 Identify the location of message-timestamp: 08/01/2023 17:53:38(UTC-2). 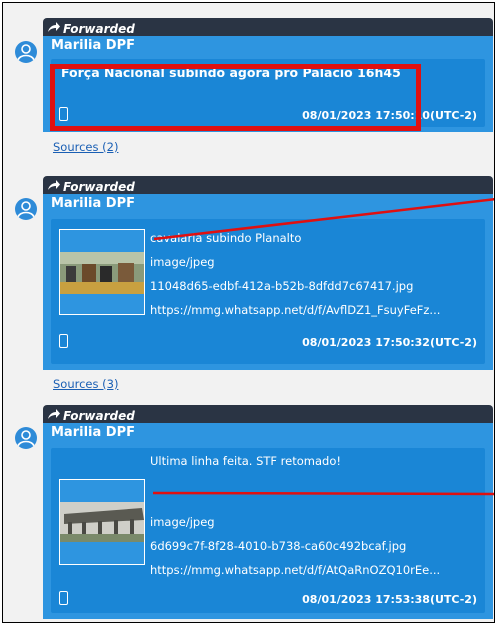
(389, 599).